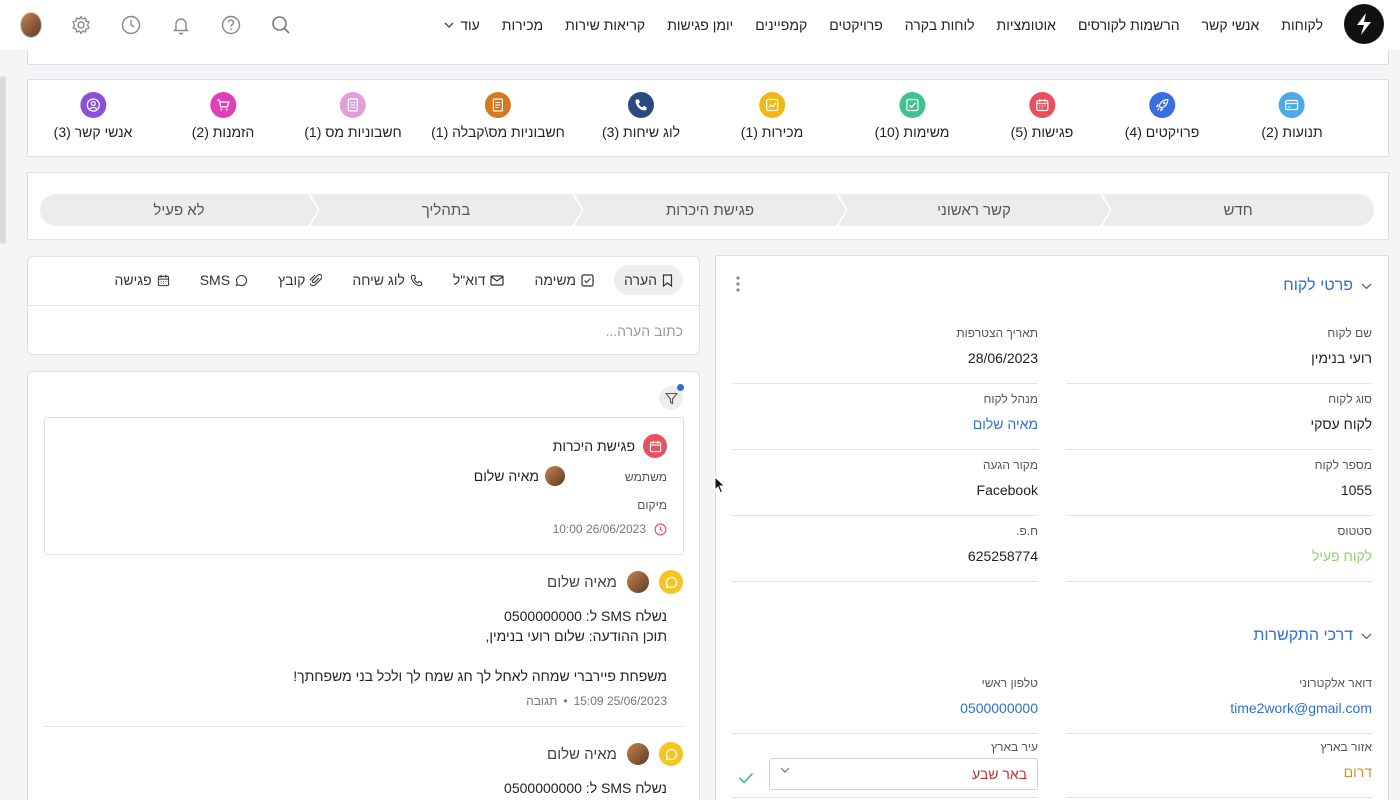 The width and height of the screenshot is (1400, 800). Describe the element at coordinates (1341, 424) in the screenshot. I see `field-value: לקוח עסקי` at that location.